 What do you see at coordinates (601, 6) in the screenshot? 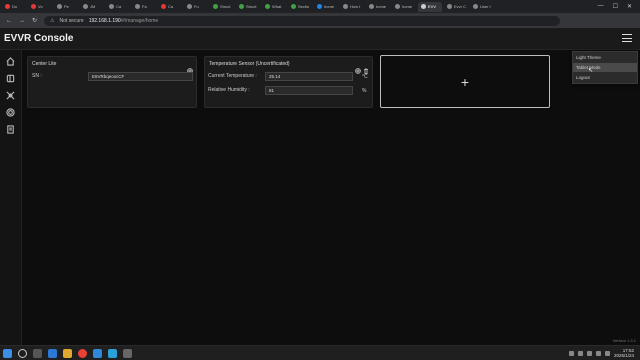
I see `minimize-icon: —` at bounding box center [601, 6].